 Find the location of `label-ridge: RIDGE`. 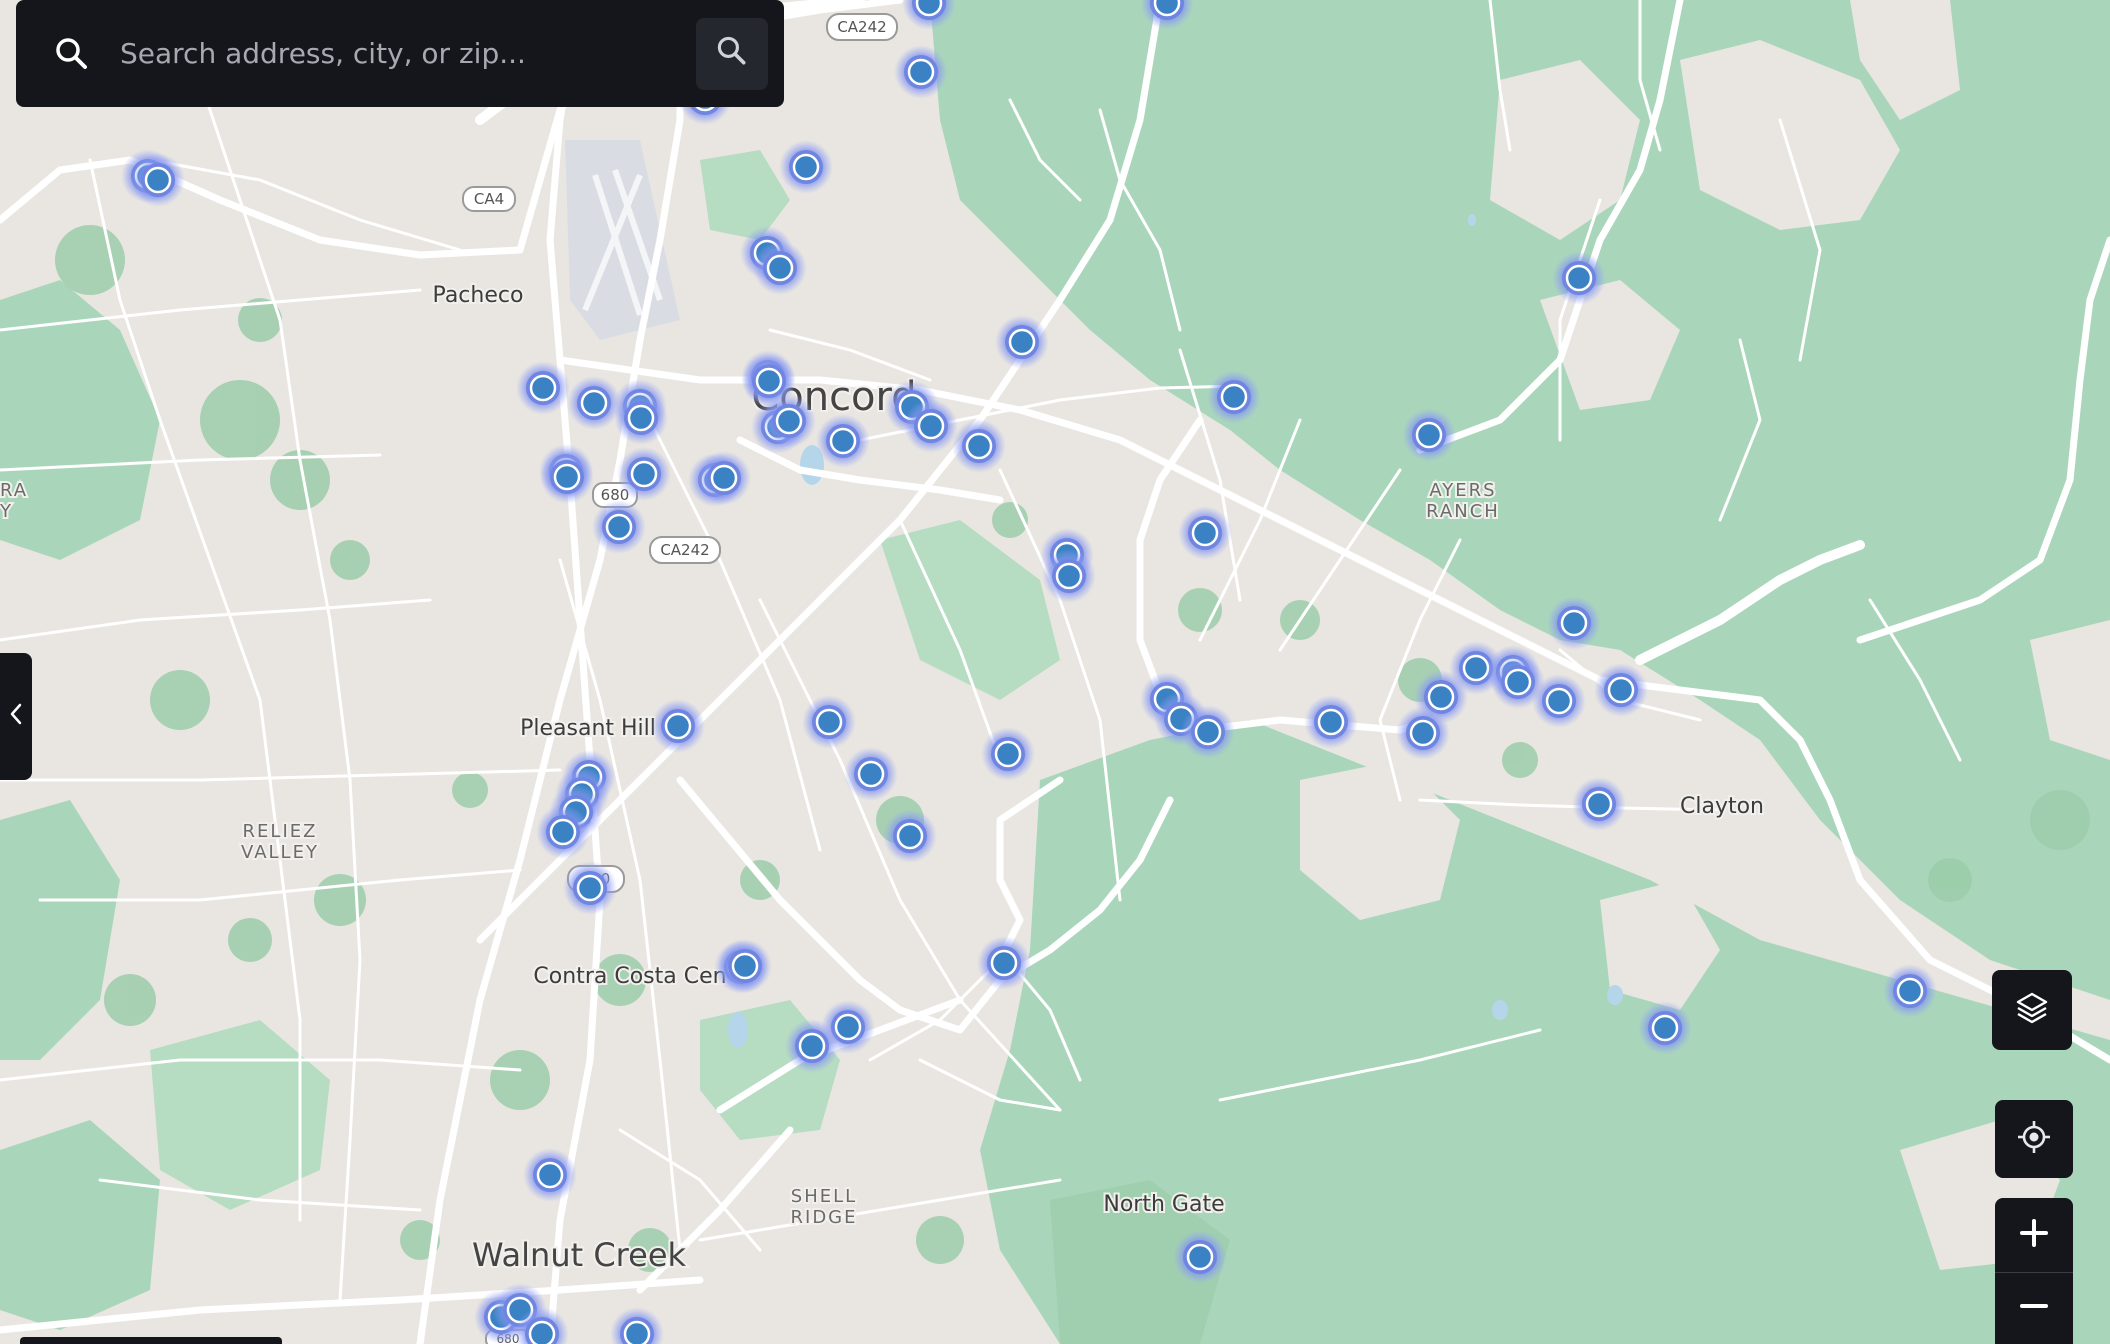

label-ridge: RIDGE is located at coordinates (824, 1217).